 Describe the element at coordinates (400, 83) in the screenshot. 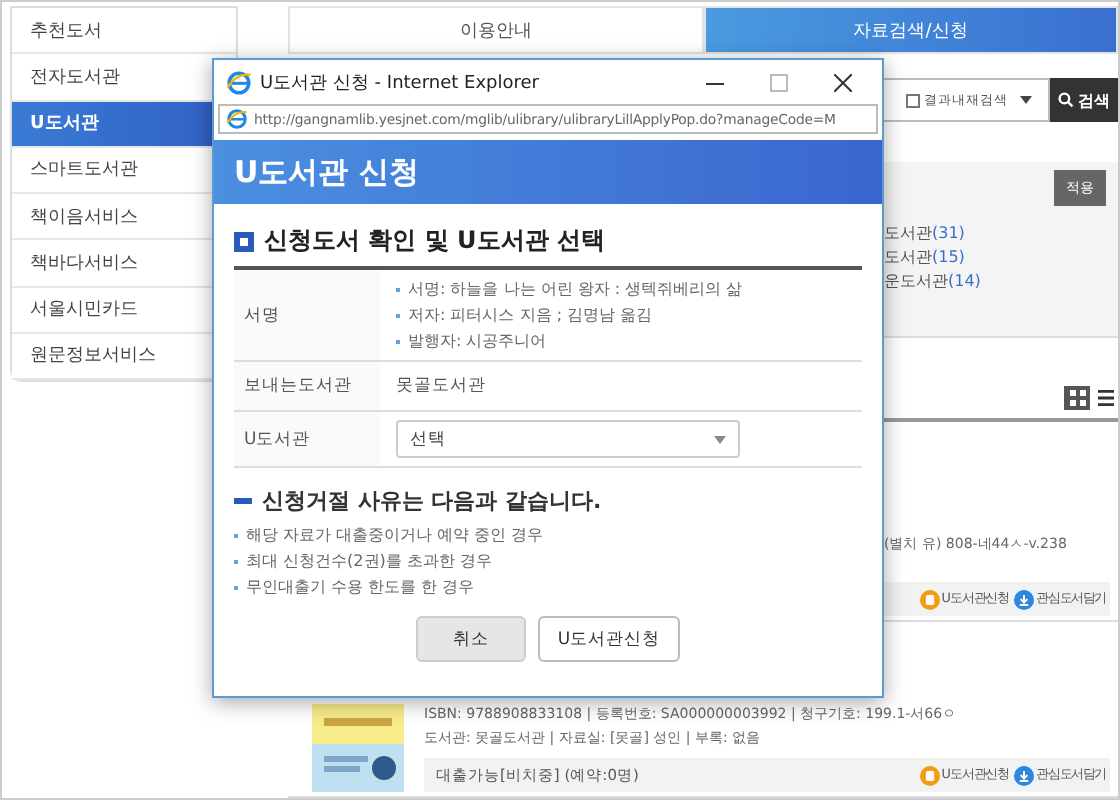

I see `window-title: U도서관 신청 - Internet Explorer` at that location.